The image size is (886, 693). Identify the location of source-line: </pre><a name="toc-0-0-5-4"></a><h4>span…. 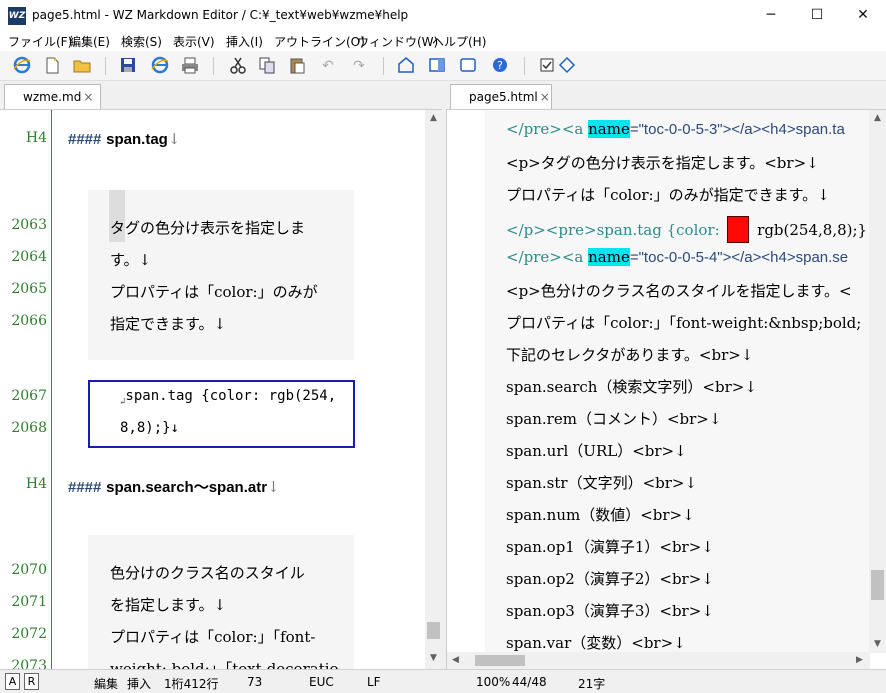
(677, 257).